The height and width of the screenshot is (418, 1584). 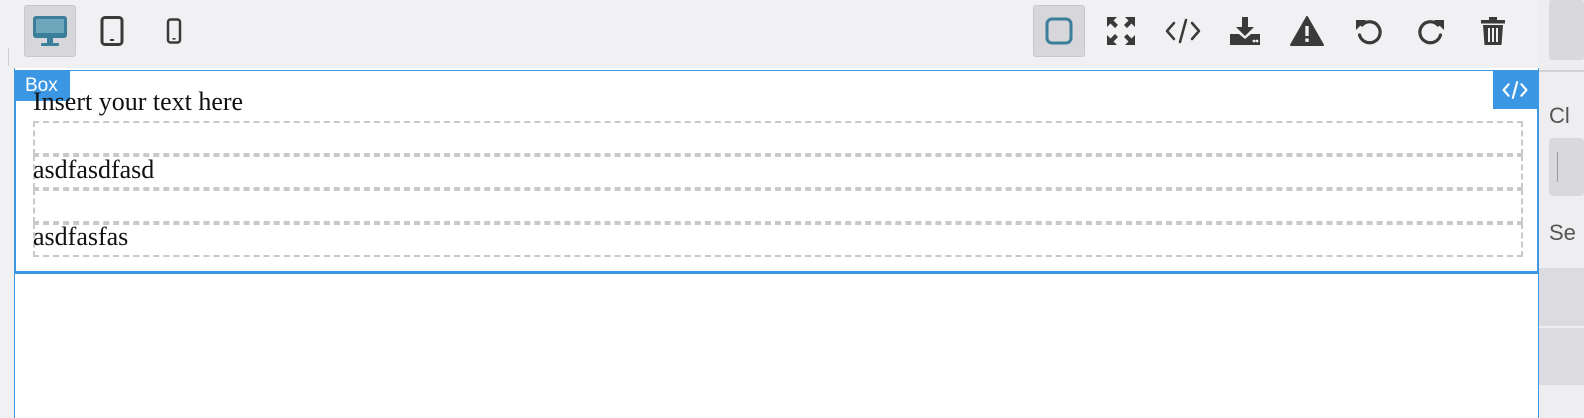 What do you see at coordinates (778, 138) in the screenshot?
I see `empty-row` at bounding box center [778, 138].